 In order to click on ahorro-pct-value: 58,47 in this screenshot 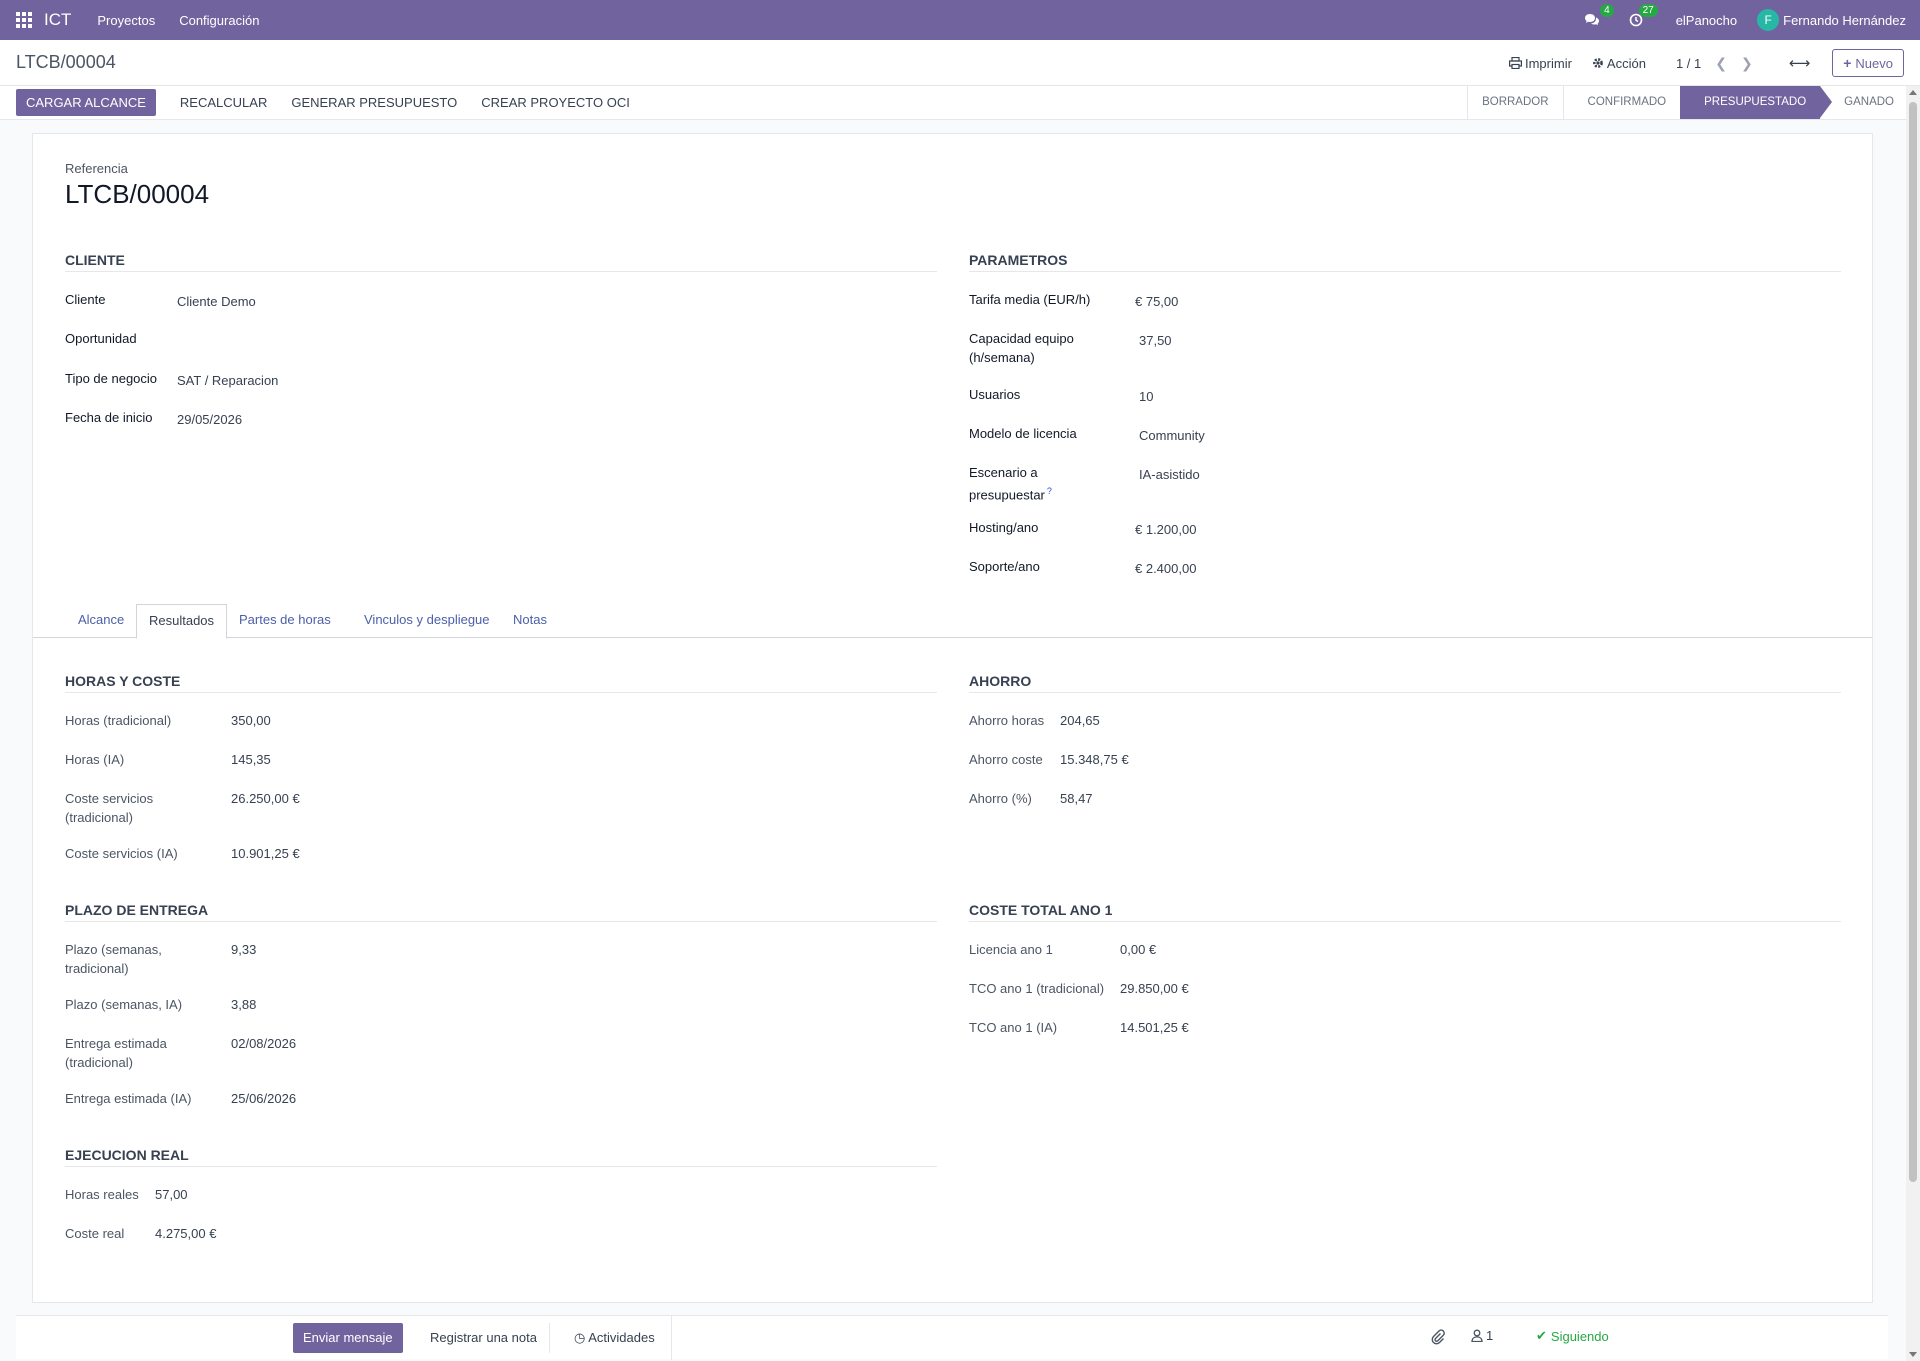, I will do `click(1076, 798)`.